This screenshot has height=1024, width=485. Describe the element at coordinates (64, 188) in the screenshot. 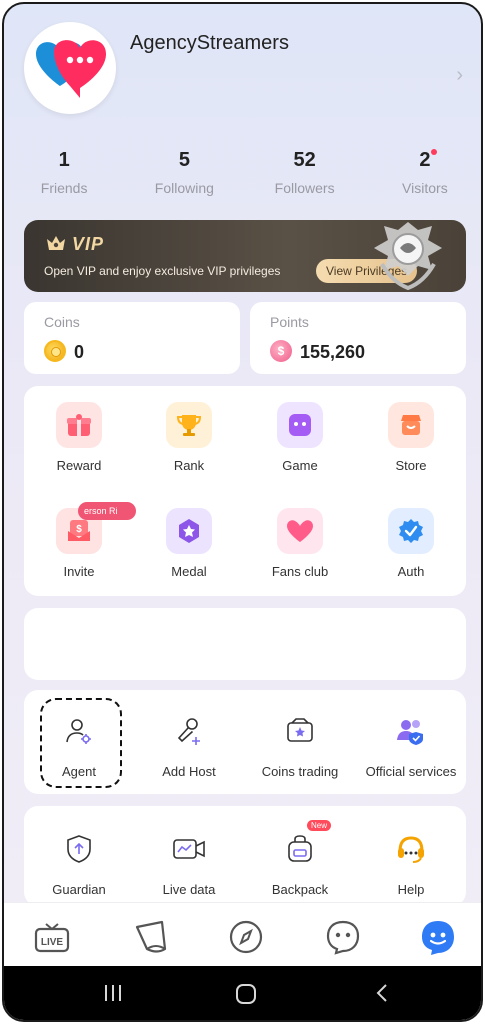

I see `stat-label: Friends` at that location.